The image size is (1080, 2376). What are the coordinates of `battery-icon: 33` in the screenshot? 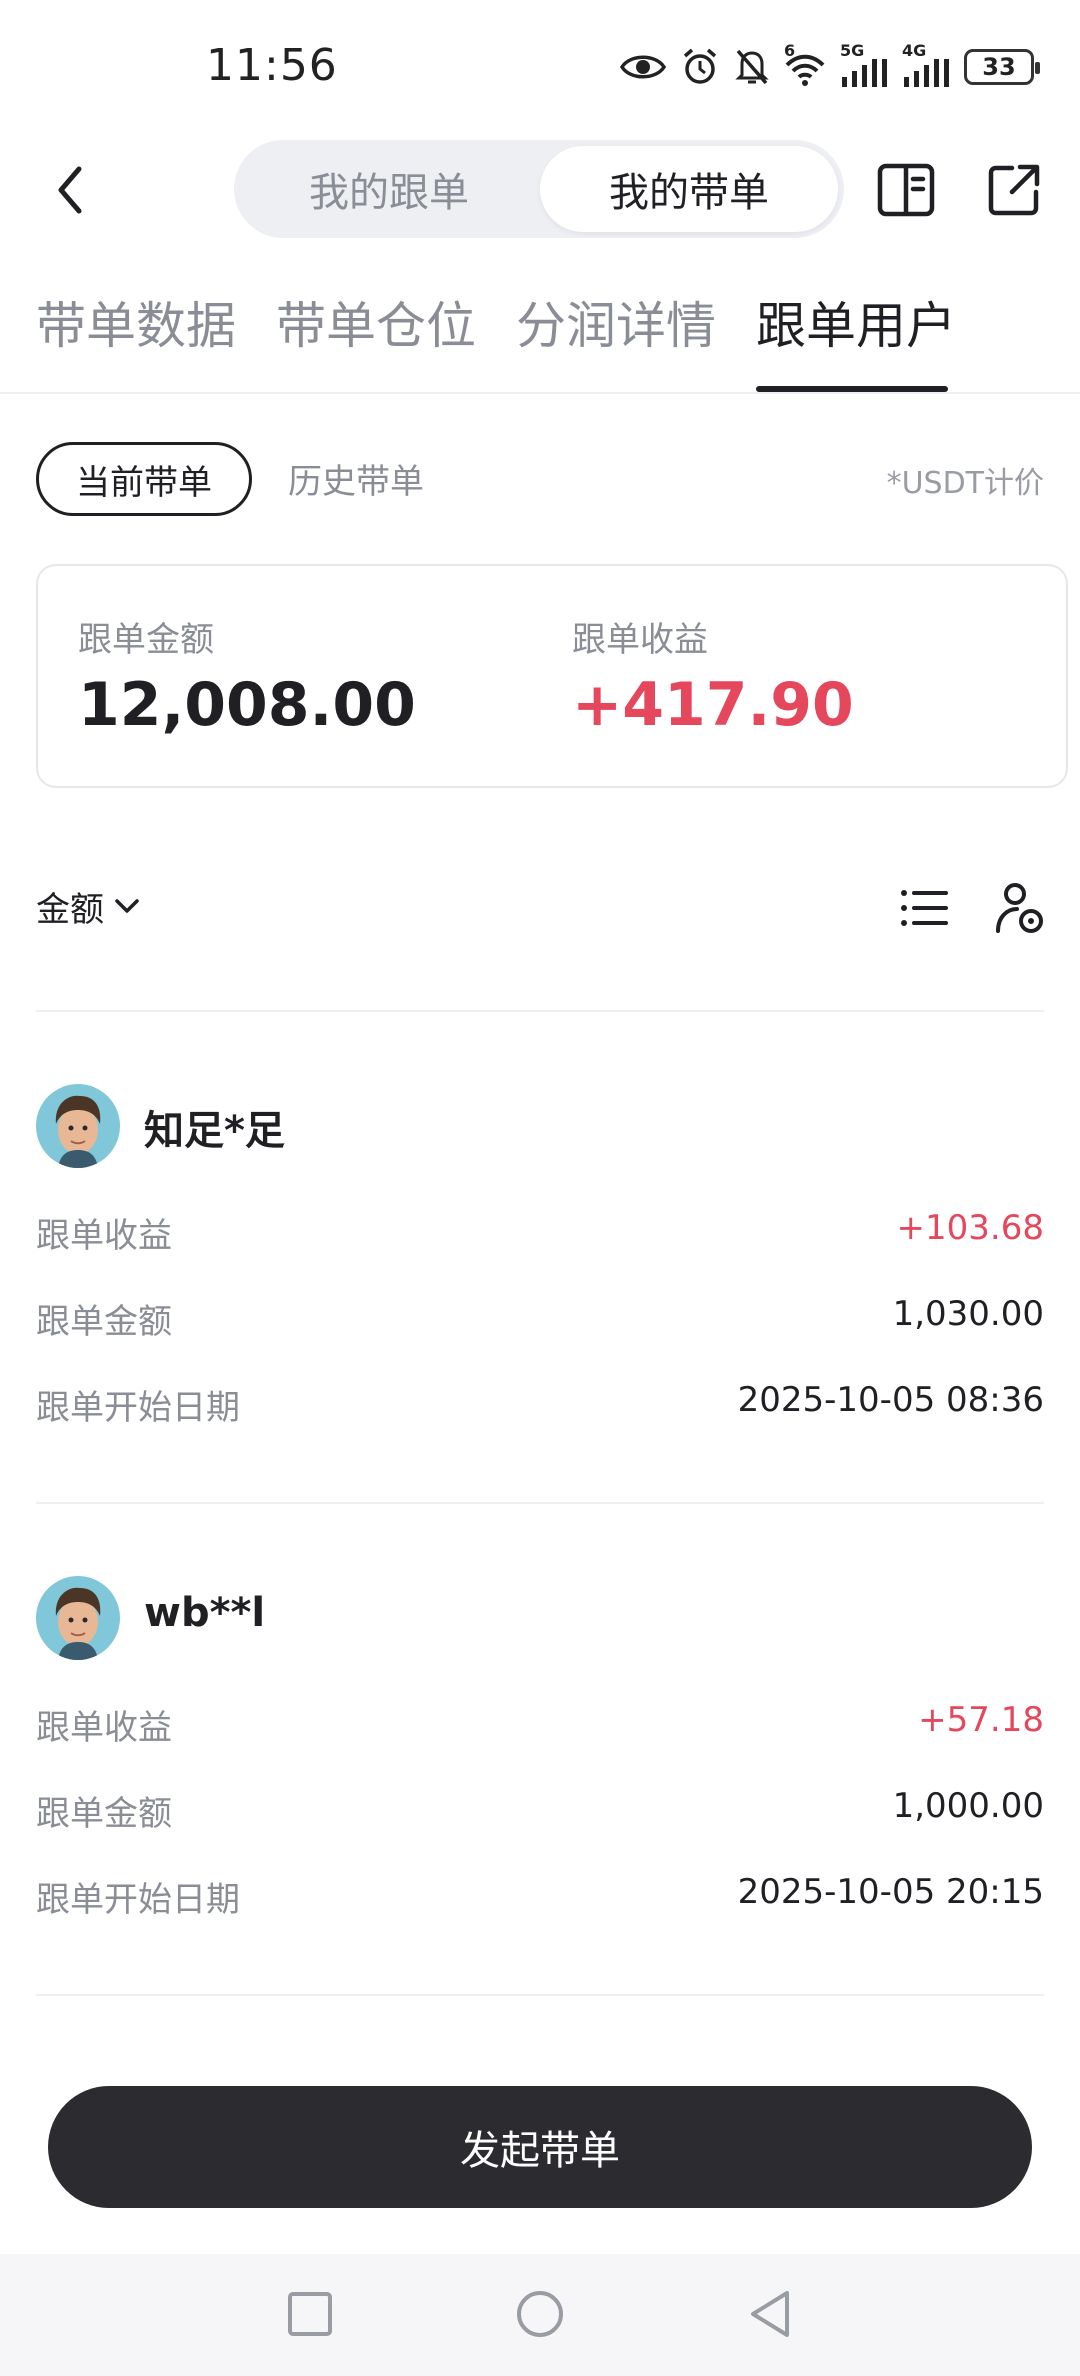 It's located at (1002, 67).